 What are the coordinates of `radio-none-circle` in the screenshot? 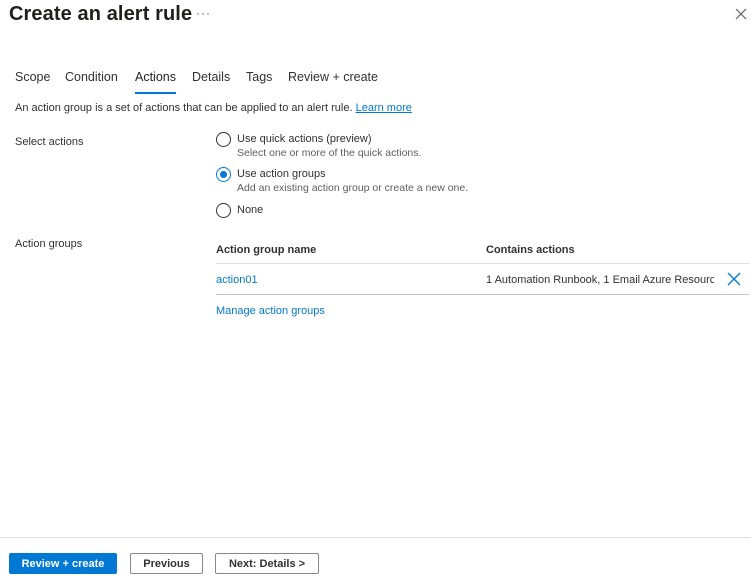 It's located at (223, 210).